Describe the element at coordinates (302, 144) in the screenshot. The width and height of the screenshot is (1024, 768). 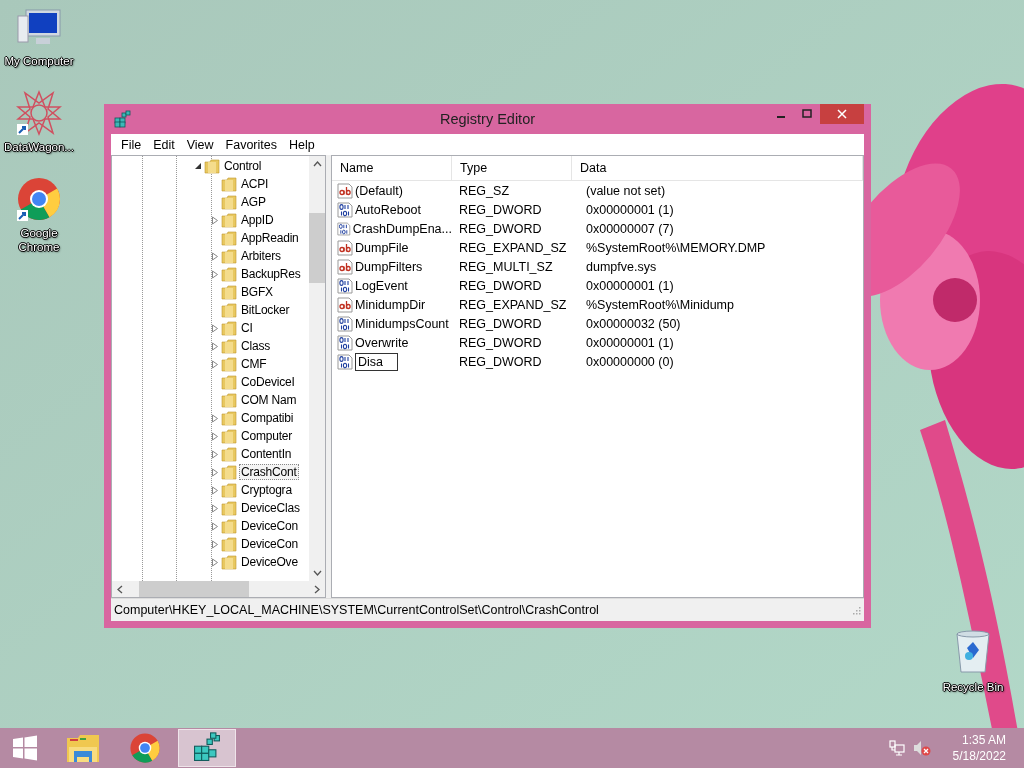
I see `menu-item: Help` at that location.